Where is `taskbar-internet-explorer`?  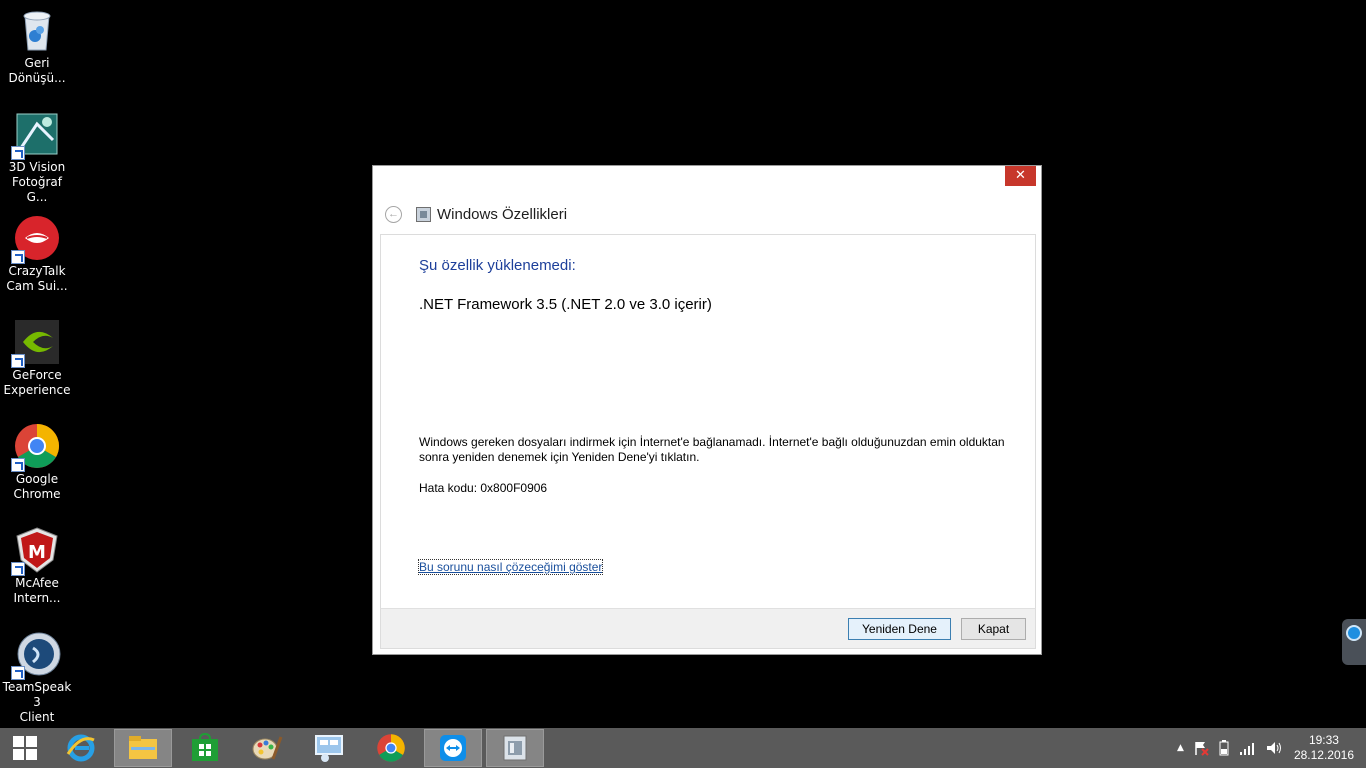 taskbar-internet-explorer is located at coordinates (81, 748).